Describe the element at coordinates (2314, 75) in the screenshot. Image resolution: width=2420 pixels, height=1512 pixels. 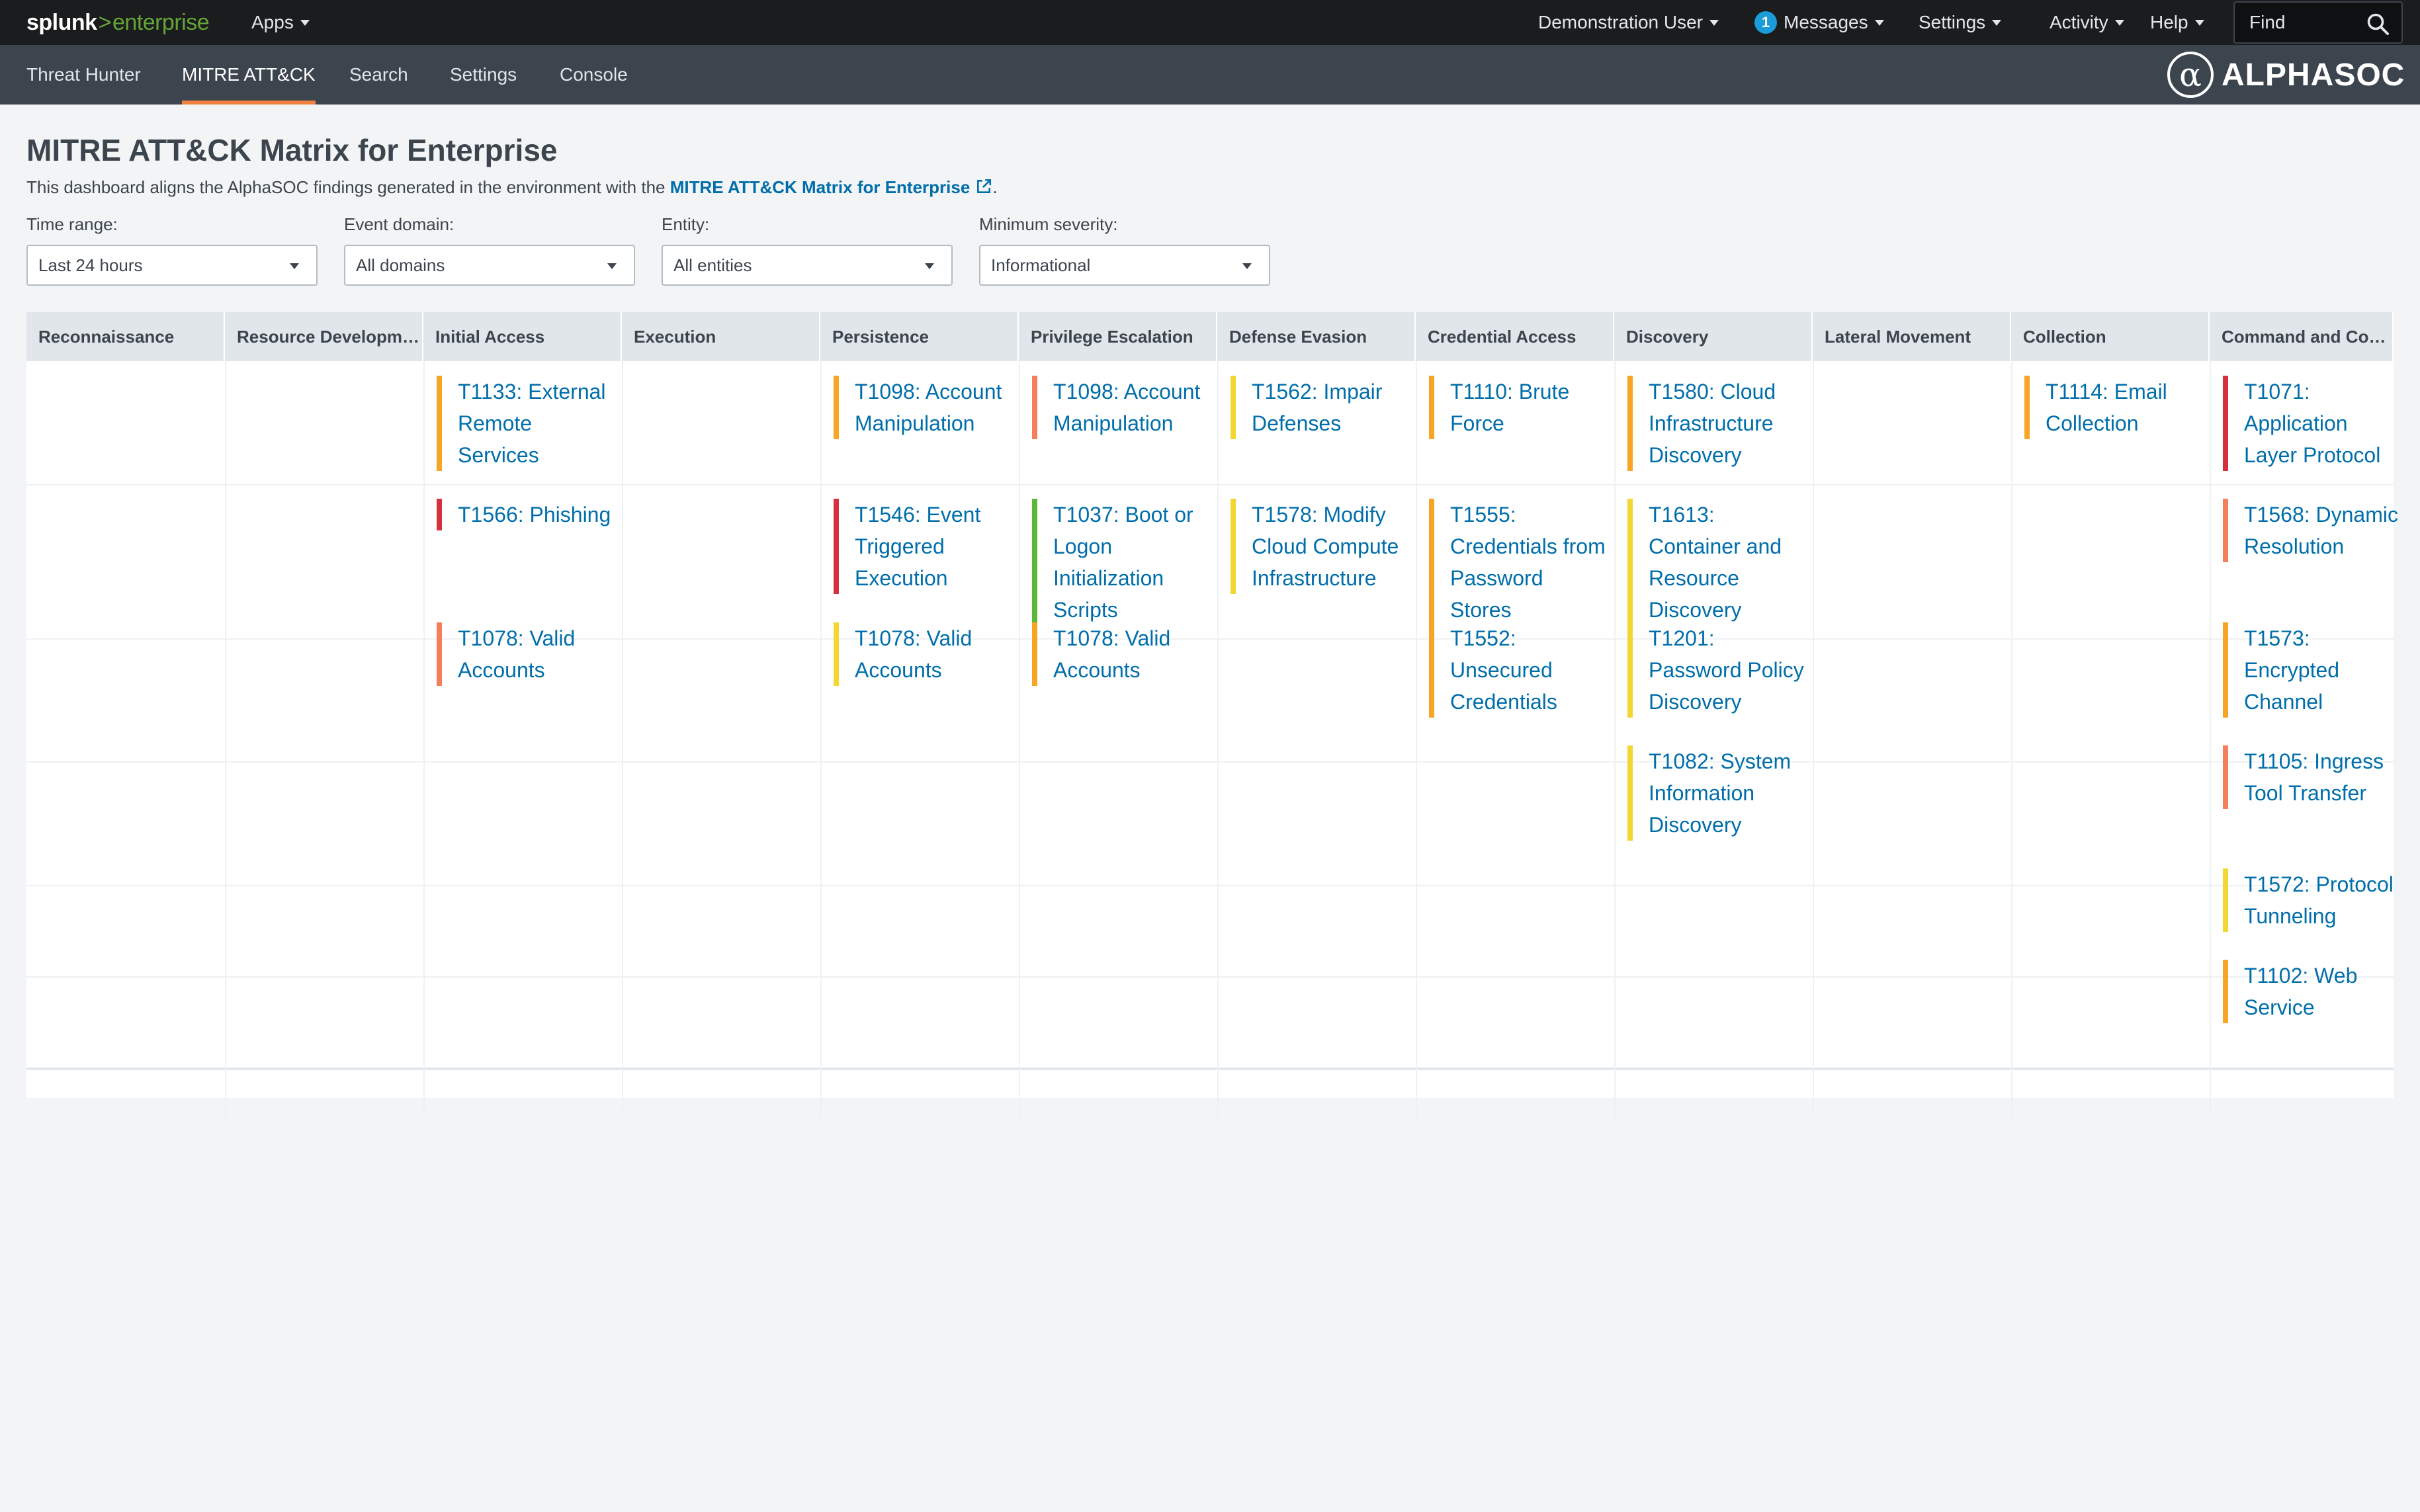
I see `alphasoc-wordmark: ALPHASOC` at that location.